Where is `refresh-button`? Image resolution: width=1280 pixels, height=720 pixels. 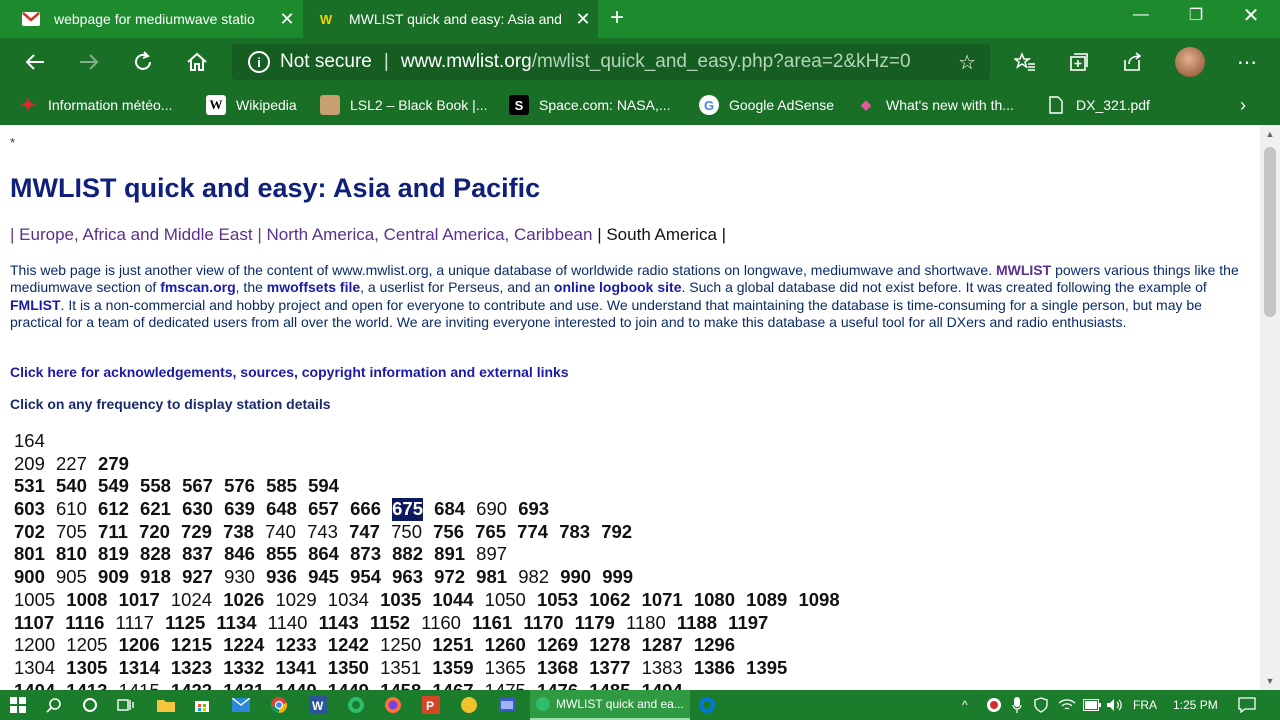 refresh-button is located at coordinates (143, 62).